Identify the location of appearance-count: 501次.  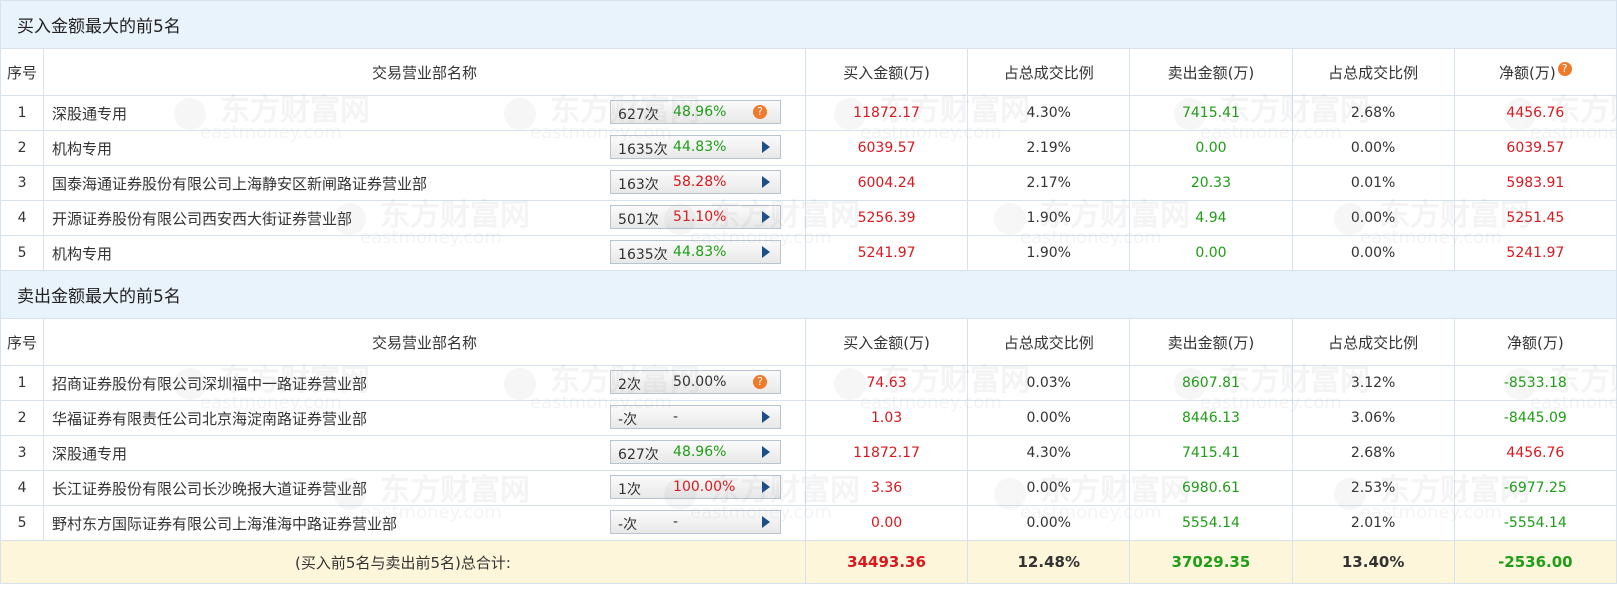
(638, 220).